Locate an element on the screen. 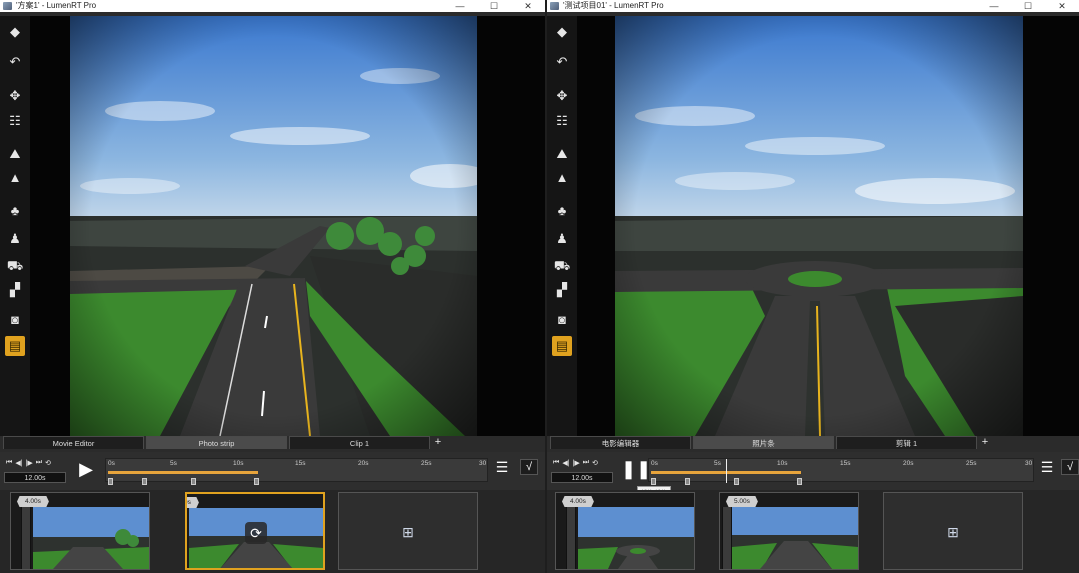  tab-movie-editor: 电影编辑器 is located at coordinates (620, 442).